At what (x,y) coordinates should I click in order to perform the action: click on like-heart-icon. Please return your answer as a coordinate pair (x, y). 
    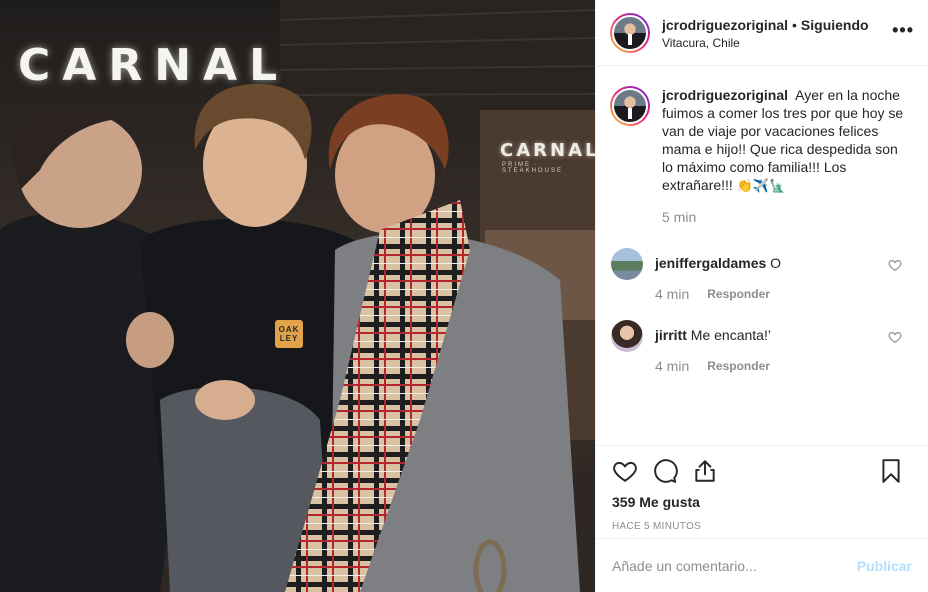
    Looking at the image, I should click on (625, 471).